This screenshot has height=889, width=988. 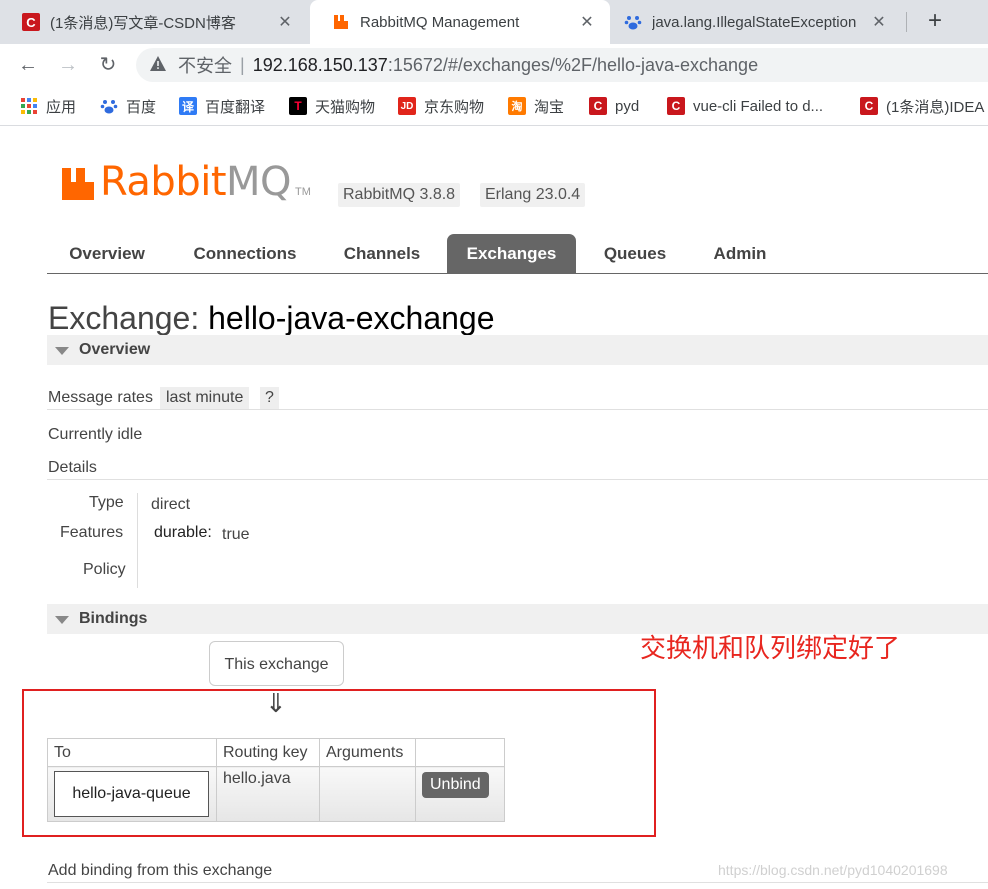 I want to click on bookmark-label: (1条消息)IDEA, so click(x=935, y=107).